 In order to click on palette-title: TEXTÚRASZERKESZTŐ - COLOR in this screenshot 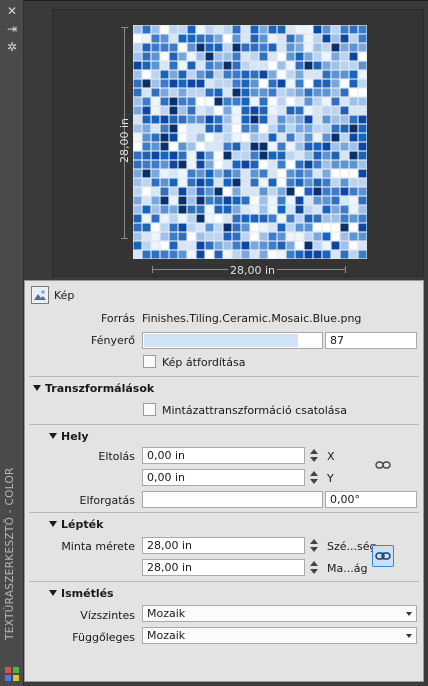, I will do `click(10, 553)`.